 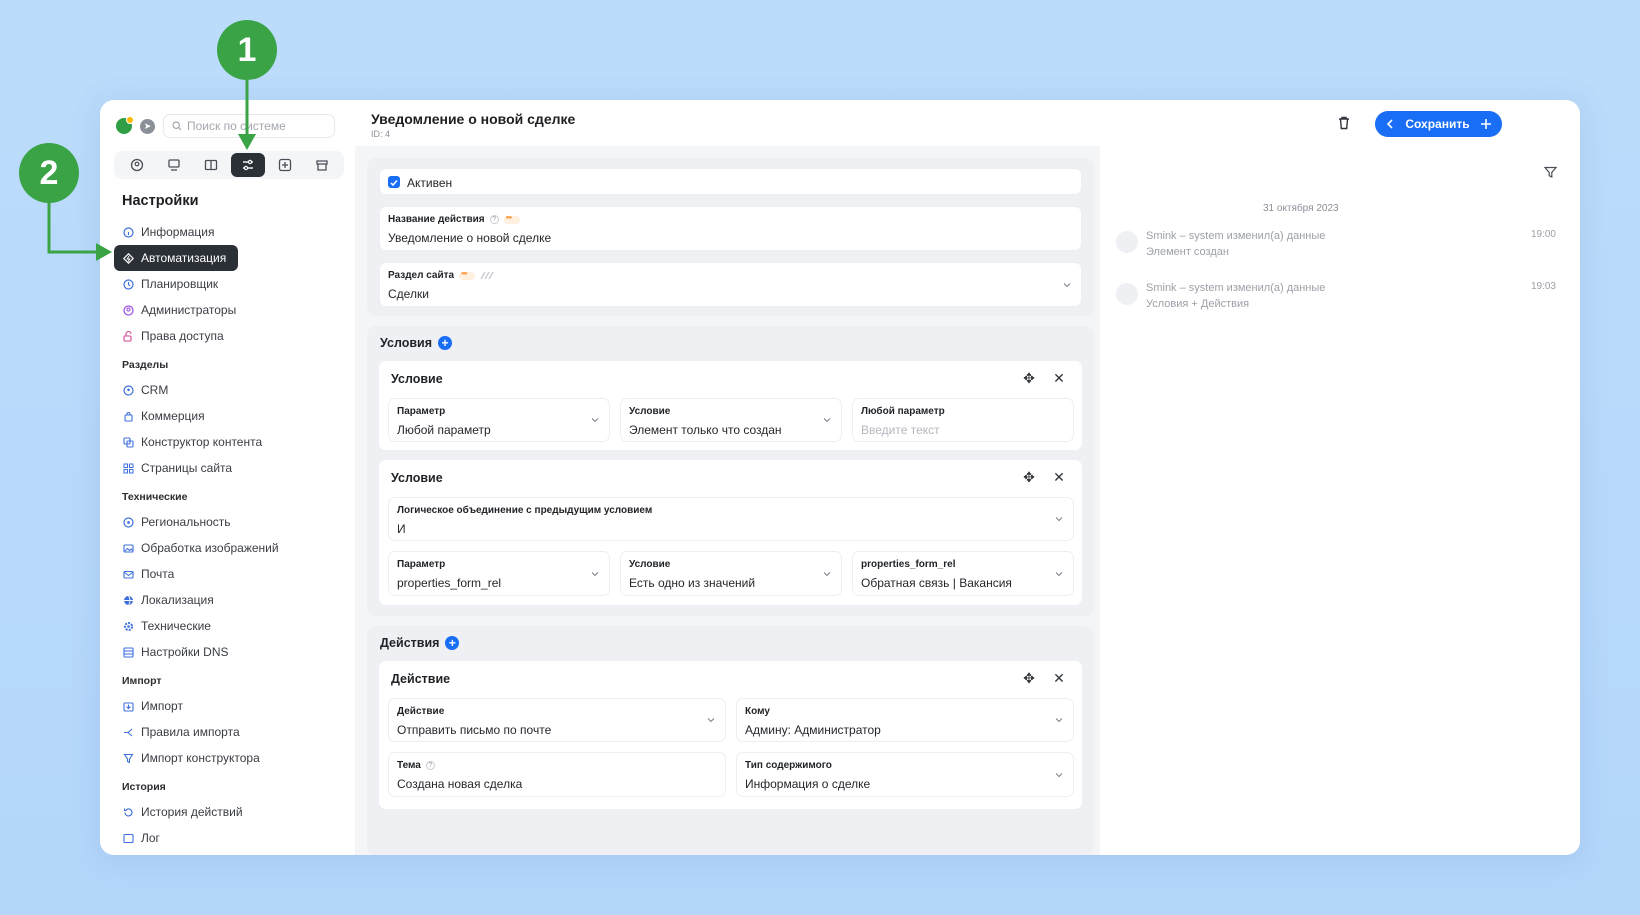 What do you see at coordinates (409, 765) in the screenshot?
I see `field-label: Тема` at bounding box center [409, 765].